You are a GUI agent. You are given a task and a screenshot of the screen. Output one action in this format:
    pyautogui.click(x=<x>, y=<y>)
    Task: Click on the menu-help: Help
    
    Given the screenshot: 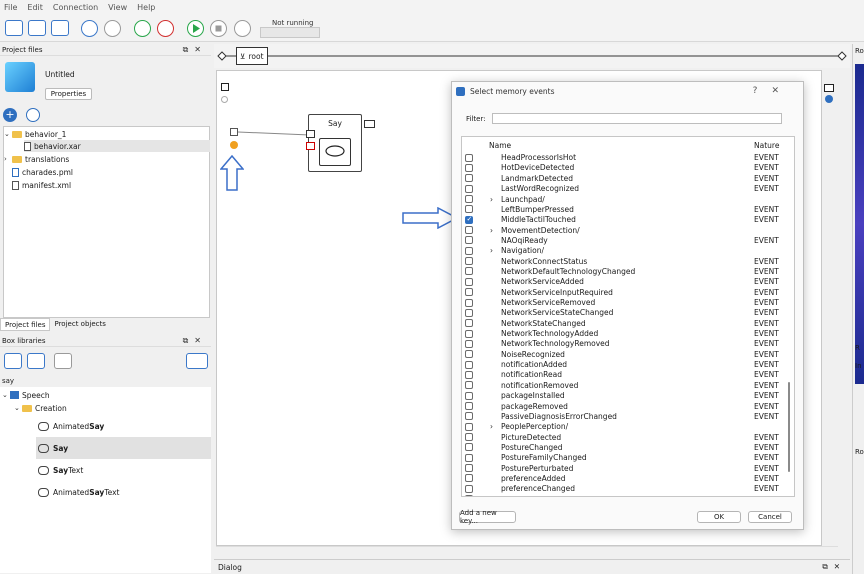 What is the action you would take?
    pyautogui.click(x=146, y=7)
    